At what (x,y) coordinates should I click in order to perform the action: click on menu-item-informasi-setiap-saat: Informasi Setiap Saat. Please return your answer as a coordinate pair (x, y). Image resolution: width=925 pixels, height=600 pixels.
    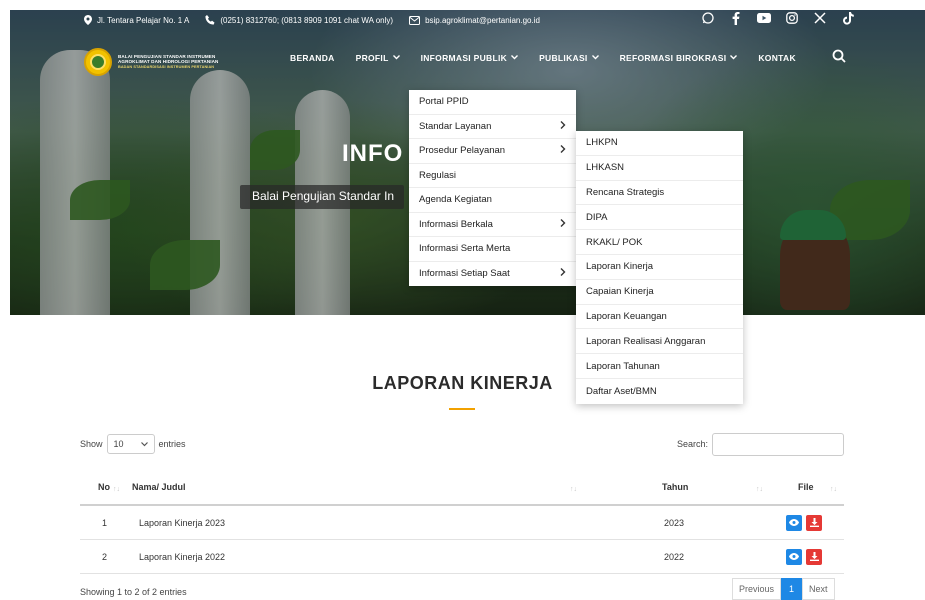
    Looking at the image, I should click on (492, 274).